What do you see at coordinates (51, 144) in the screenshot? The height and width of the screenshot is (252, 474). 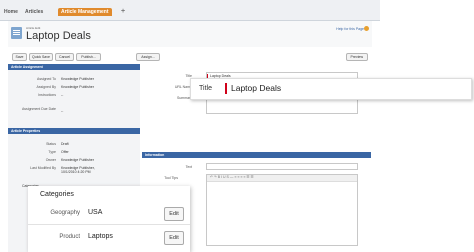 I see `status-label: Status` at bounding box center [51, 144].